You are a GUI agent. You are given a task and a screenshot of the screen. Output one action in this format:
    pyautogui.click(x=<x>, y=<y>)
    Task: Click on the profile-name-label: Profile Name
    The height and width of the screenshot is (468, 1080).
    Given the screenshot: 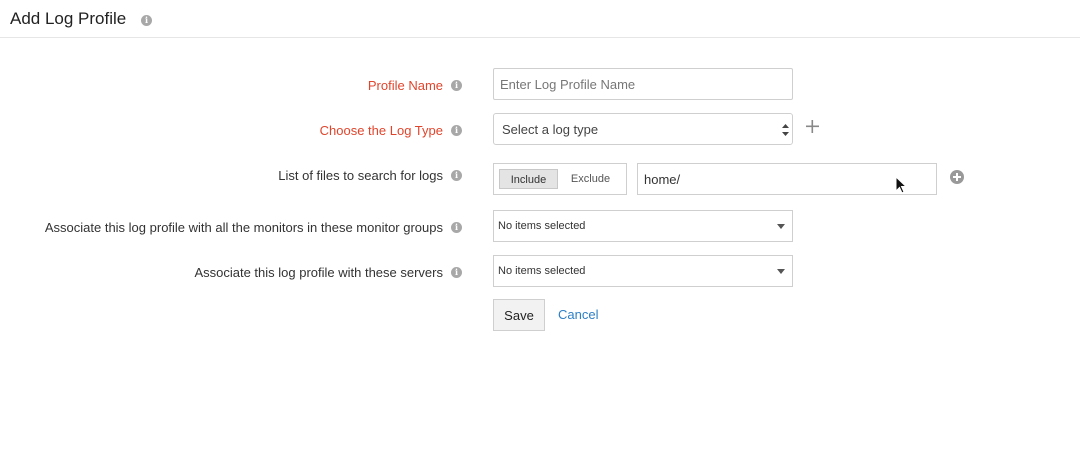 What is the action you would take?
    pyautogui.click(x=405, y=85)
    